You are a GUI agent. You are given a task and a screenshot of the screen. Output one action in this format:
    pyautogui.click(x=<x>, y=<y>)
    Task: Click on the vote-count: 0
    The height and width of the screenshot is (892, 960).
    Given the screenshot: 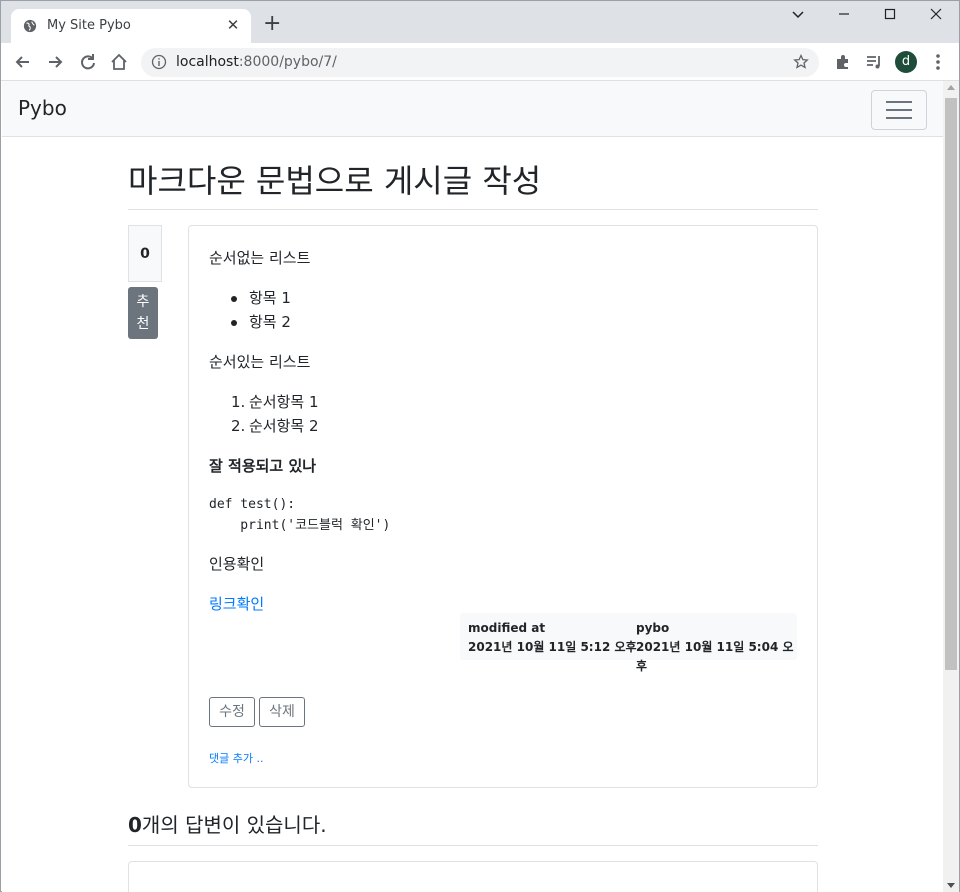 What is the action you would take?
    pyautogui.click(x=145, y=253)
    